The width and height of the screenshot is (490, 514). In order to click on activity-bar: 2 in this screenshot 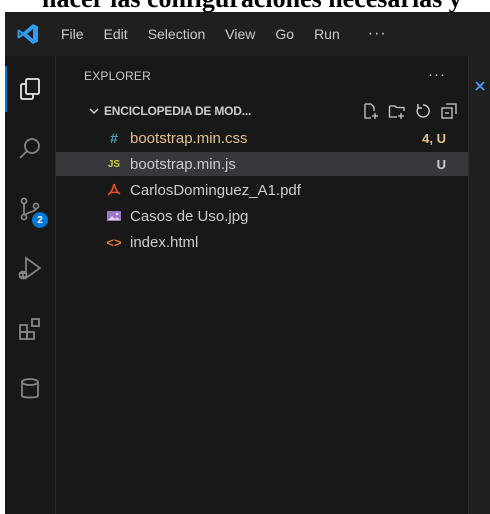, I will do `click(30, 285)`.